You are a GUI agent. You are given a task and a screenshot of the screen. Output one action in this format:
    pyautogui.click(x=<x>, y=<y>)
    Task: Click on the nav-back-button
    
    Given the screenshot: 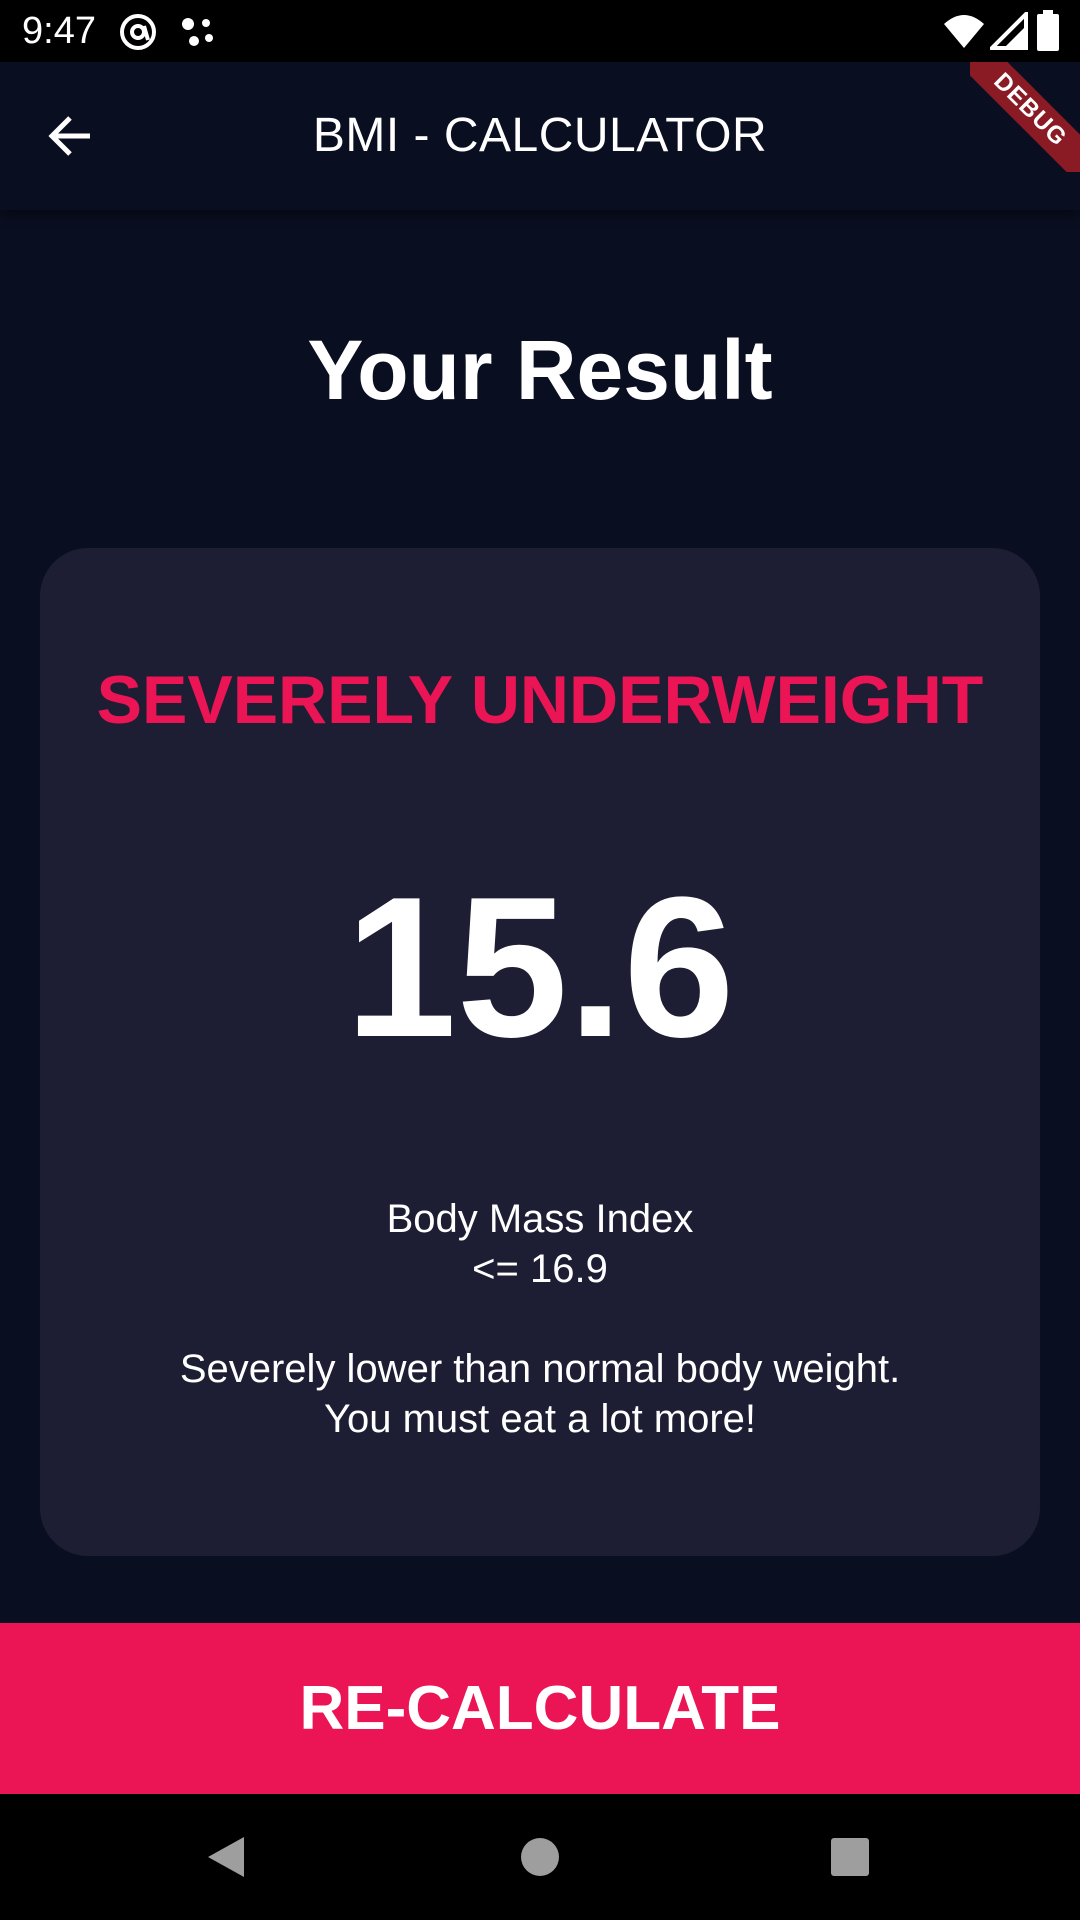 What is the action you would take?
    pyautogui.click(x=226, y=1857)
    